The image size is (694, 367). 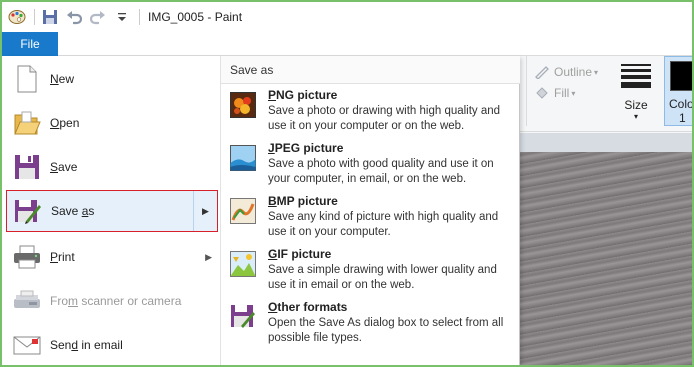 I want to click on menu-item-label: Send in email, so click(x=86, y=345).